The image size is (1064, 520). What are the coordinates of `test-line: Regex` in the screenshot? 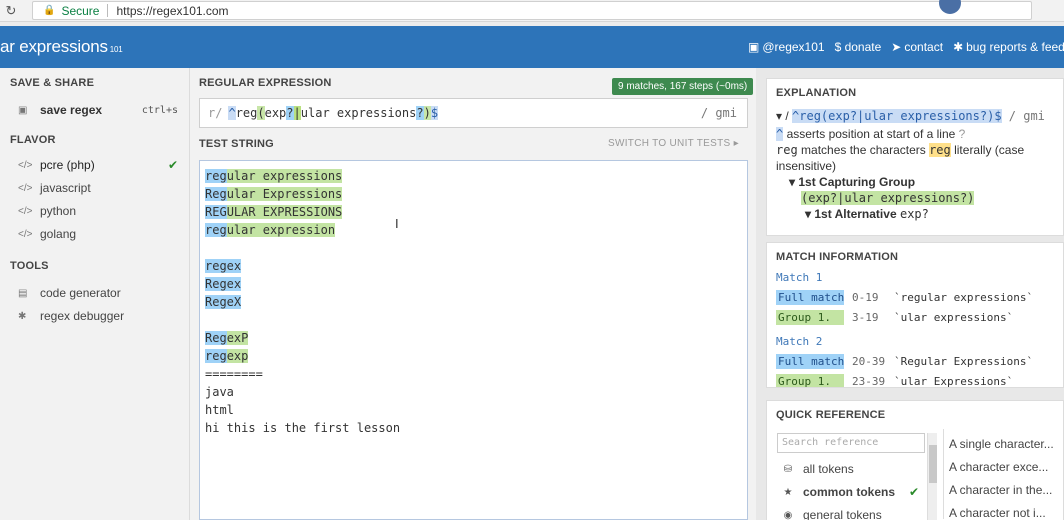 It's located at (476, 284).